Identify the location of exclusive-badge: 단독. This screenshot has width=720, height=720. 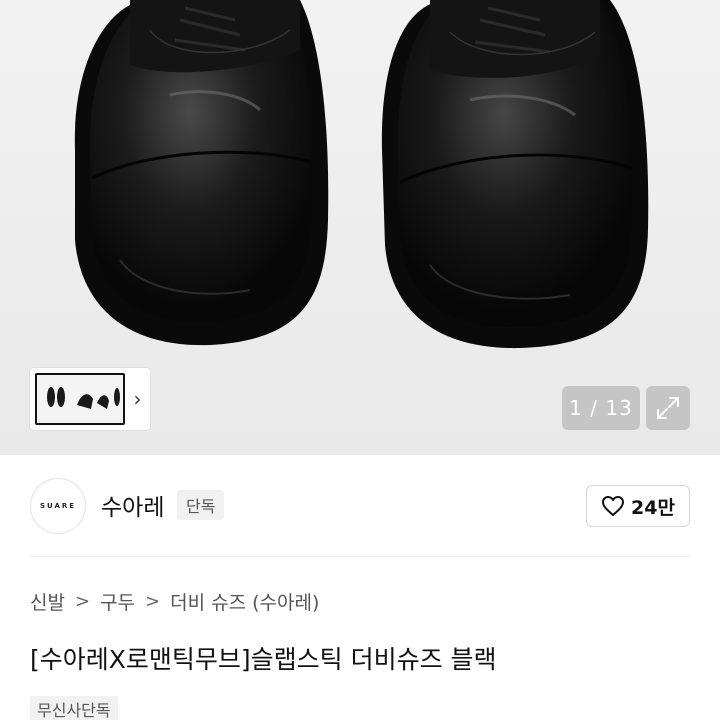
(201, 505).